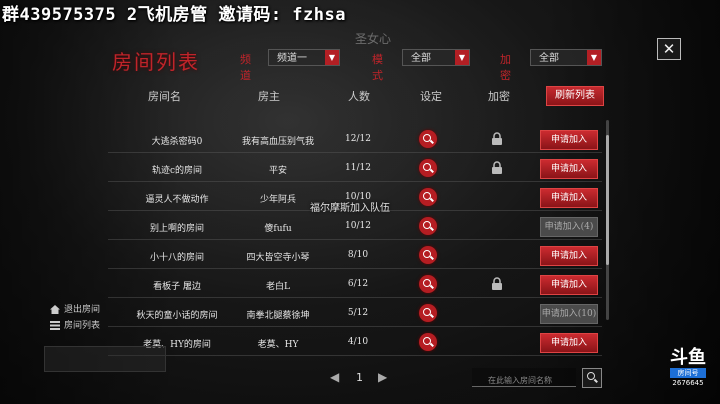  What do you see at coordinates (334, 377) in the screenshot?
I see `prev-page-button: ◀` at bounding box center [334, 377].